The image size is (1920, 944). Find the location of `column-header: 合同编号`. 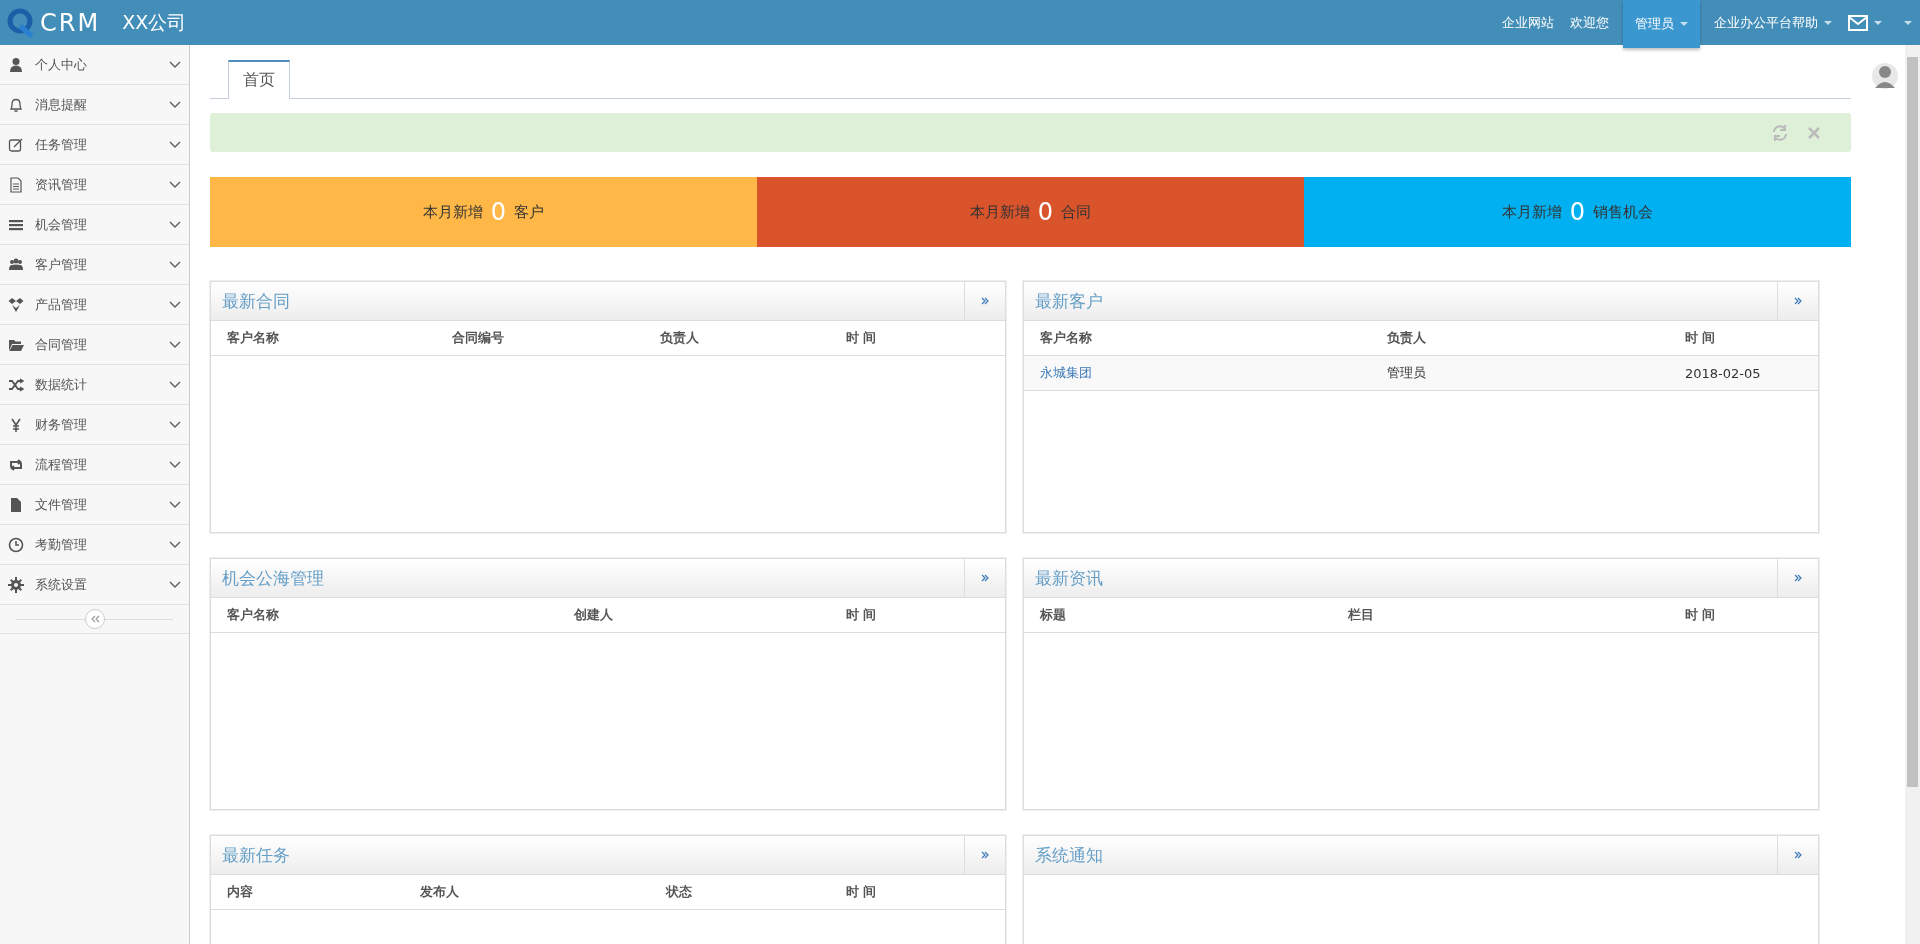

column-header: 合同编号 is located at coordinates (478, 338).